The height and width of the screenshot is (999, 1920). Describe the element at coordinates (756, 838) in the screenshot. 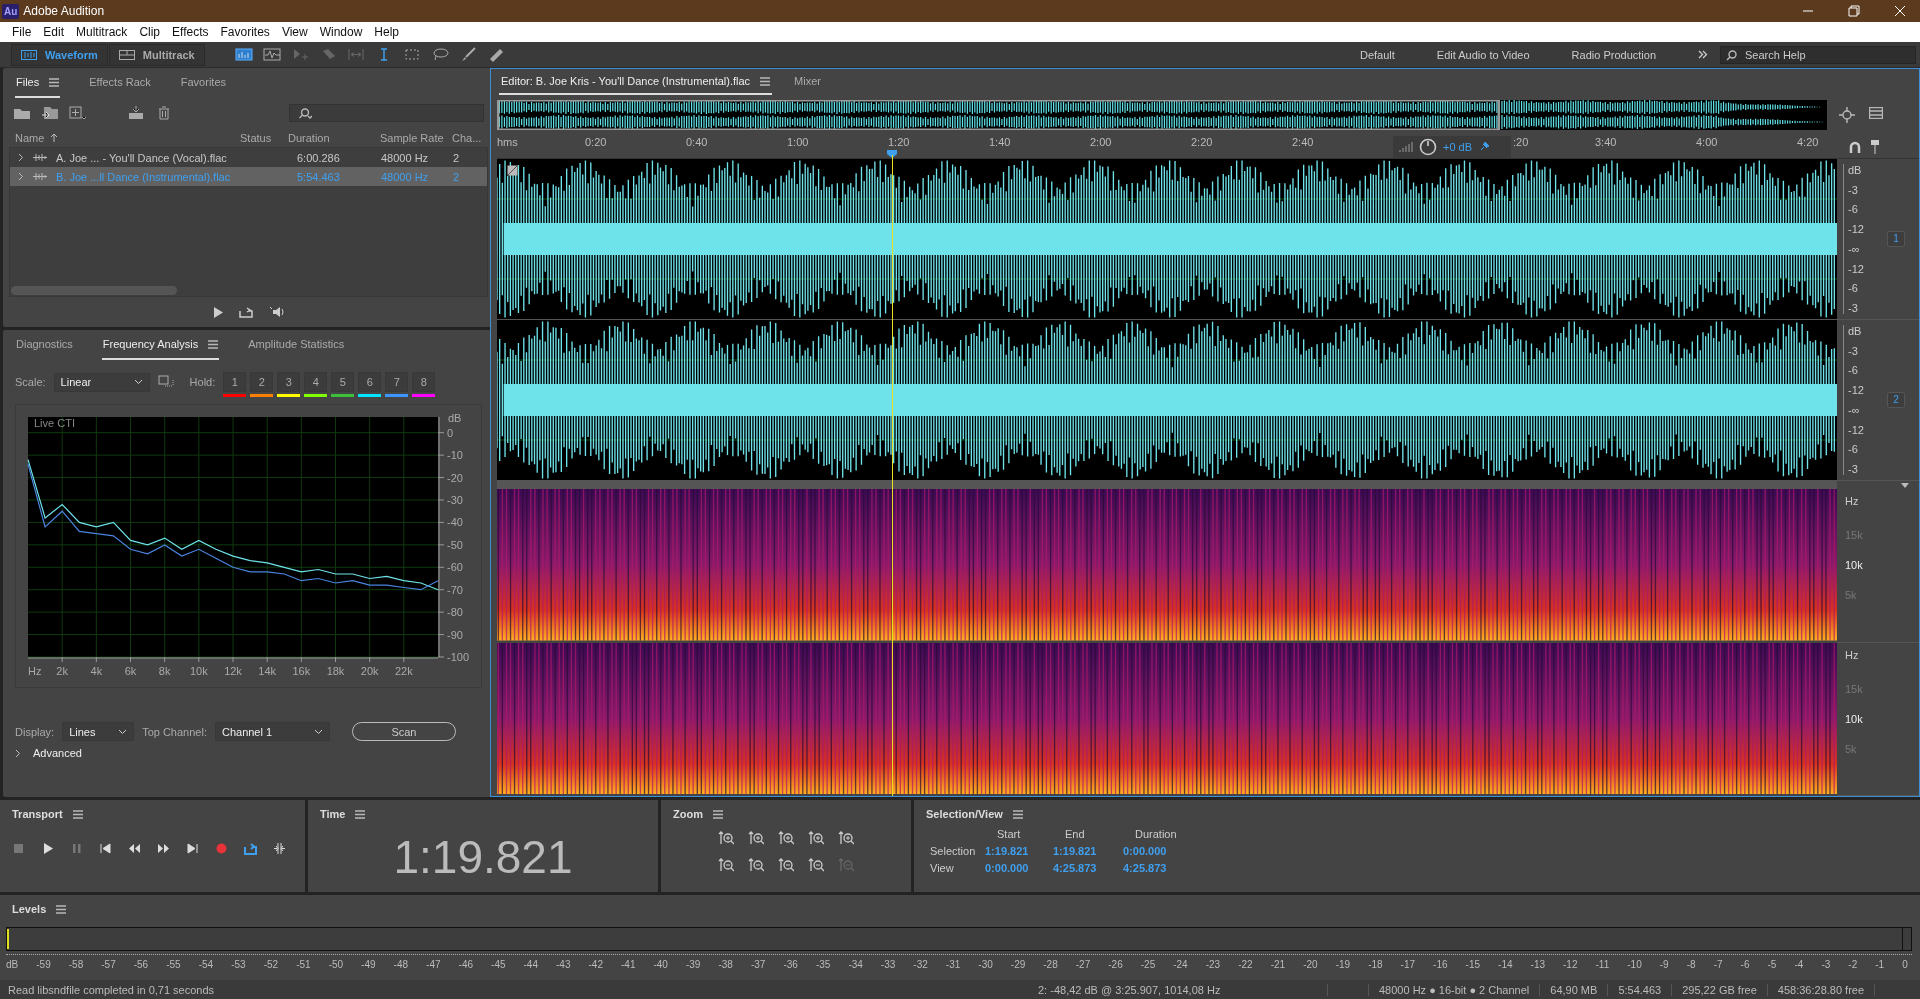

I see `zoom-in-time-icon` at that location.